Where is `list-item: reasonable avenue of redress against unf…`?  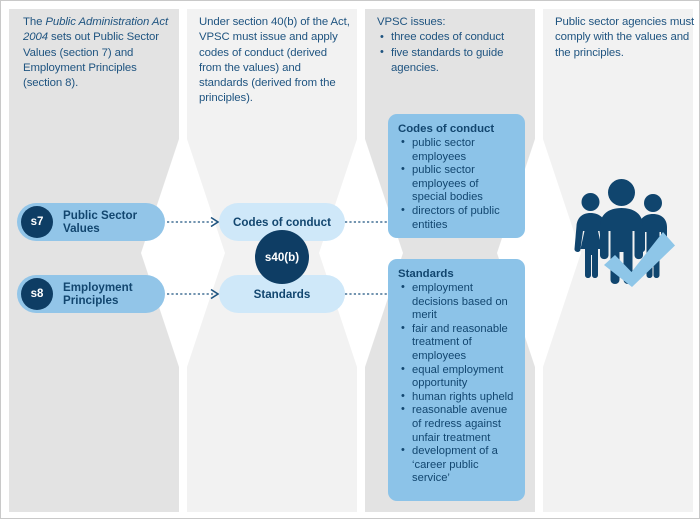 list-item: reasonable avenue of redress against unf… is located at coordinates (458, 424).